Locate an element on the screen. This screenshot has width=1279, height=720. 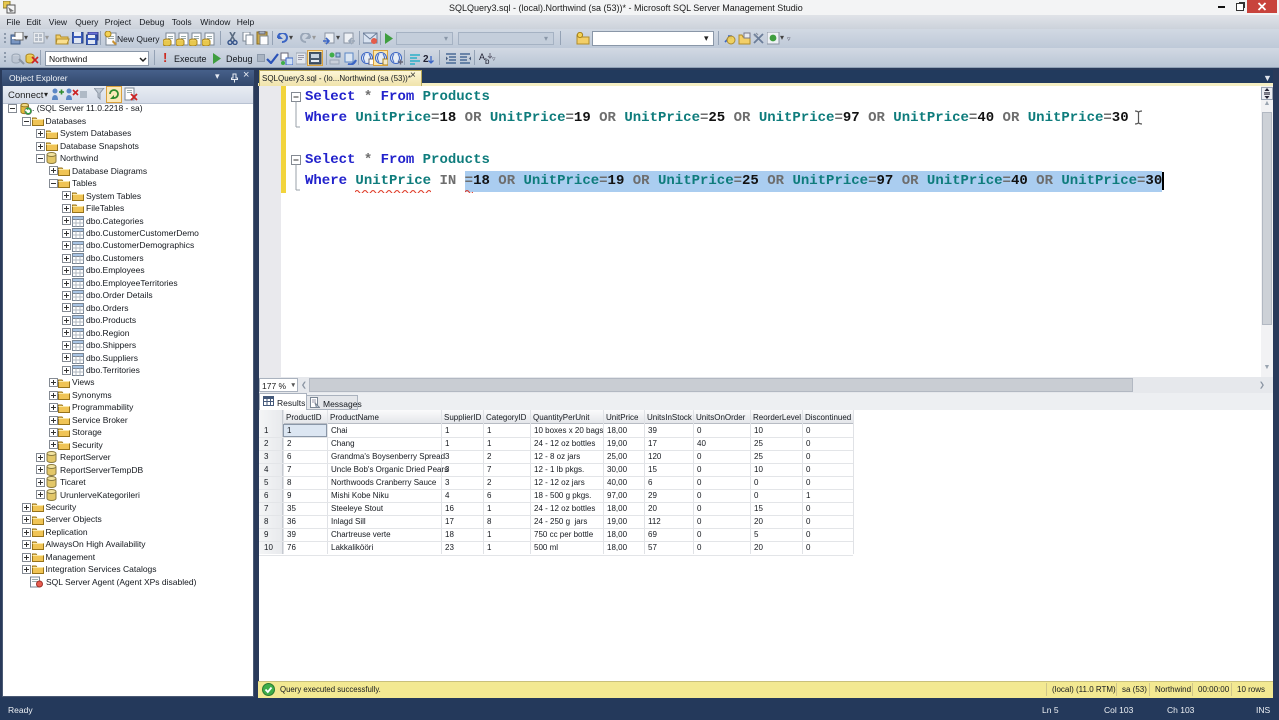
svg-text: 2 is located at coordinates (426, 59).